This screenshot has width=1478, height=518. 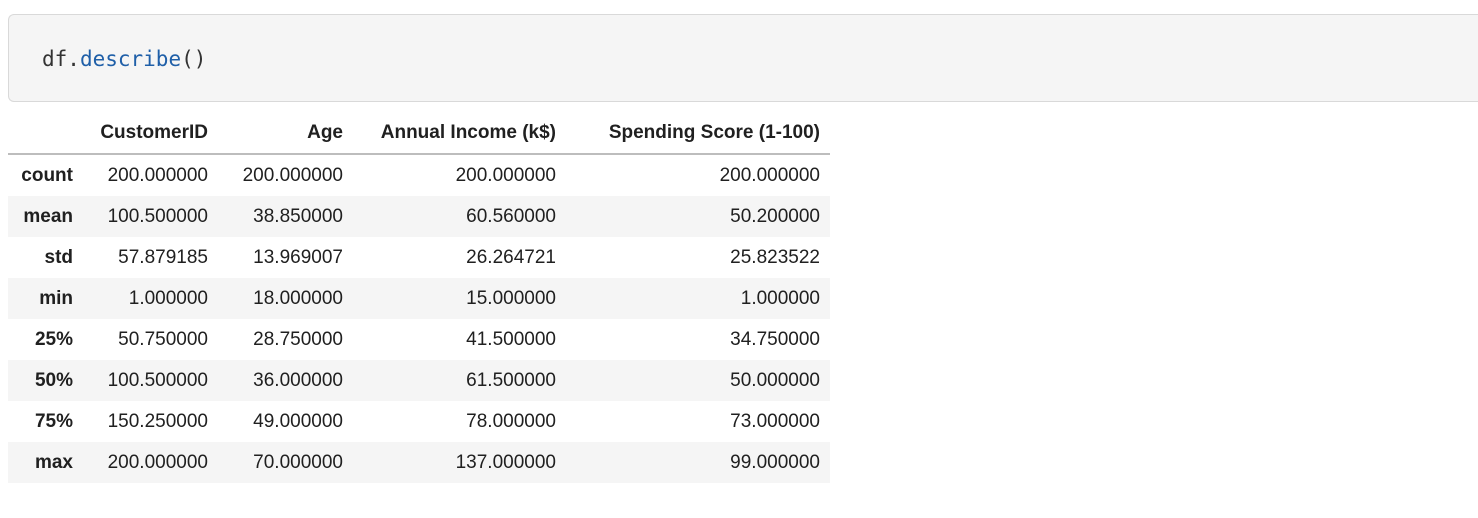 What do you see at coordinates (298, 339) in the screenshot?
I see `table-cell: 28.750000` at bounding box center [298, 339].